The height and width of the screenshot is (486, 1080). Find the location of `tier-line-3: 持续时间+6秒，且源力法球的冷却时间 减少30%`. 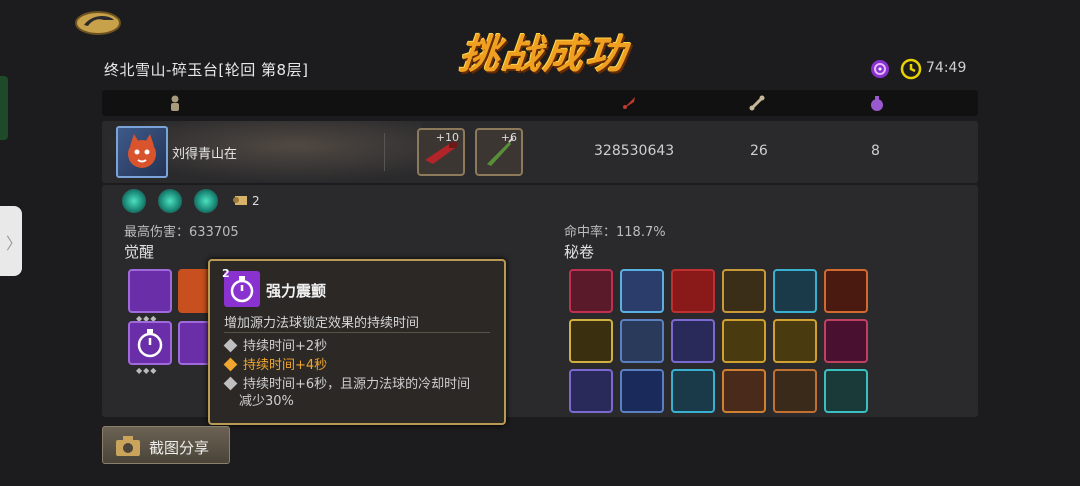

tier-line-3: 持续时间+6秒，且源力法球的冷却时间 减少30% is located at coordinates (346, 393).